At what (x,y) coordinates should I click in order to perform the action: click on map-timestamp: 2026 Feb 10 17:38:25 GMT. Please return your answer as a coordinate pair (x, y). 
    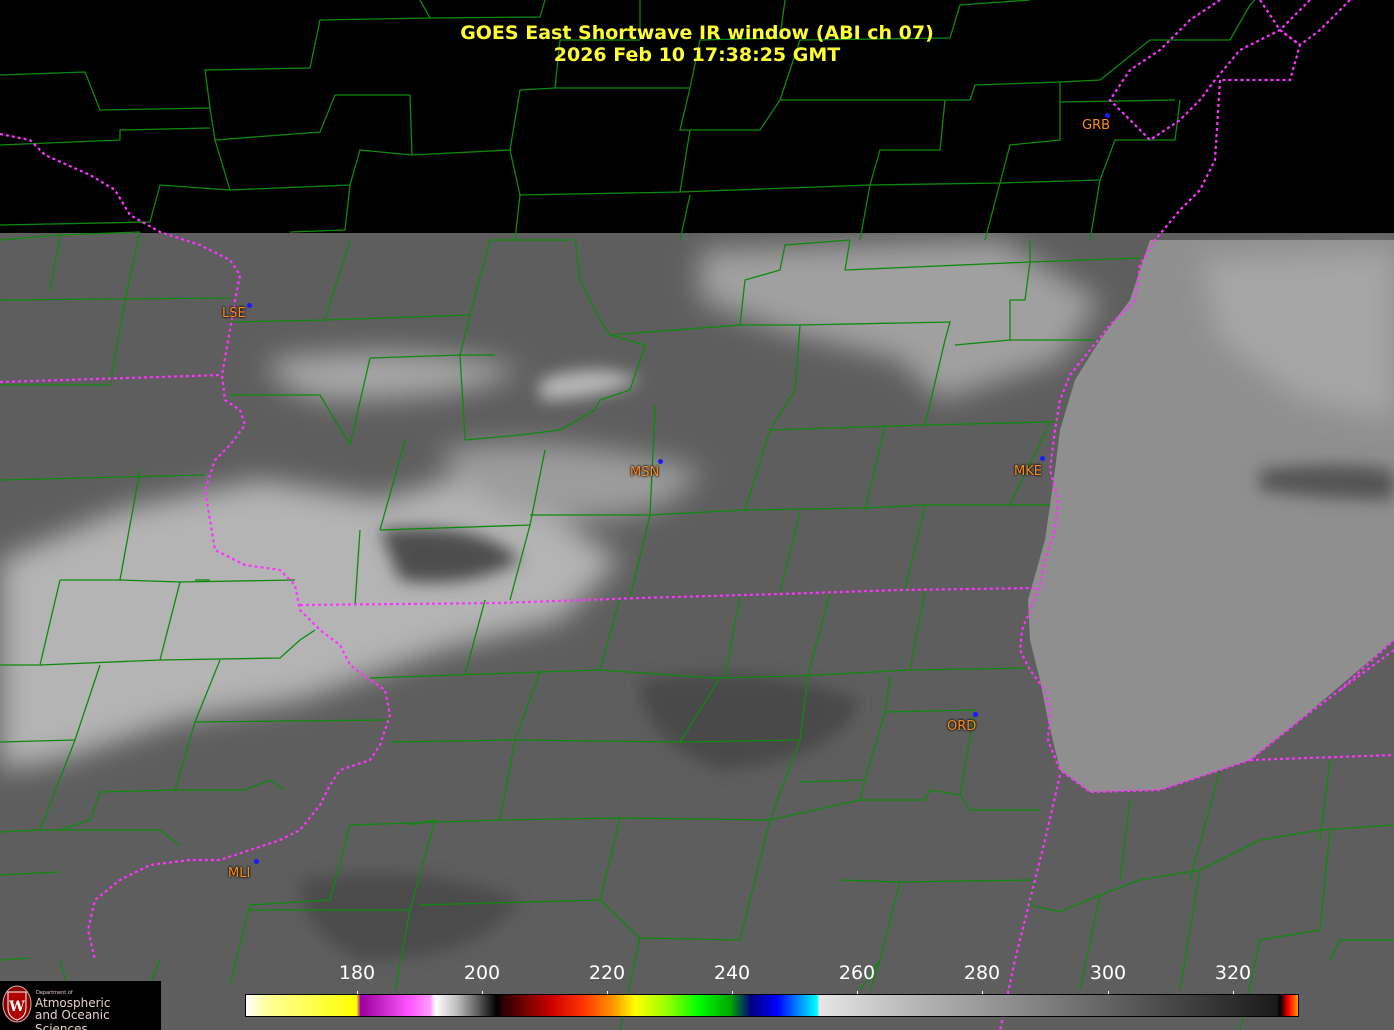
    Looking at the image, I should click on (697, 55).